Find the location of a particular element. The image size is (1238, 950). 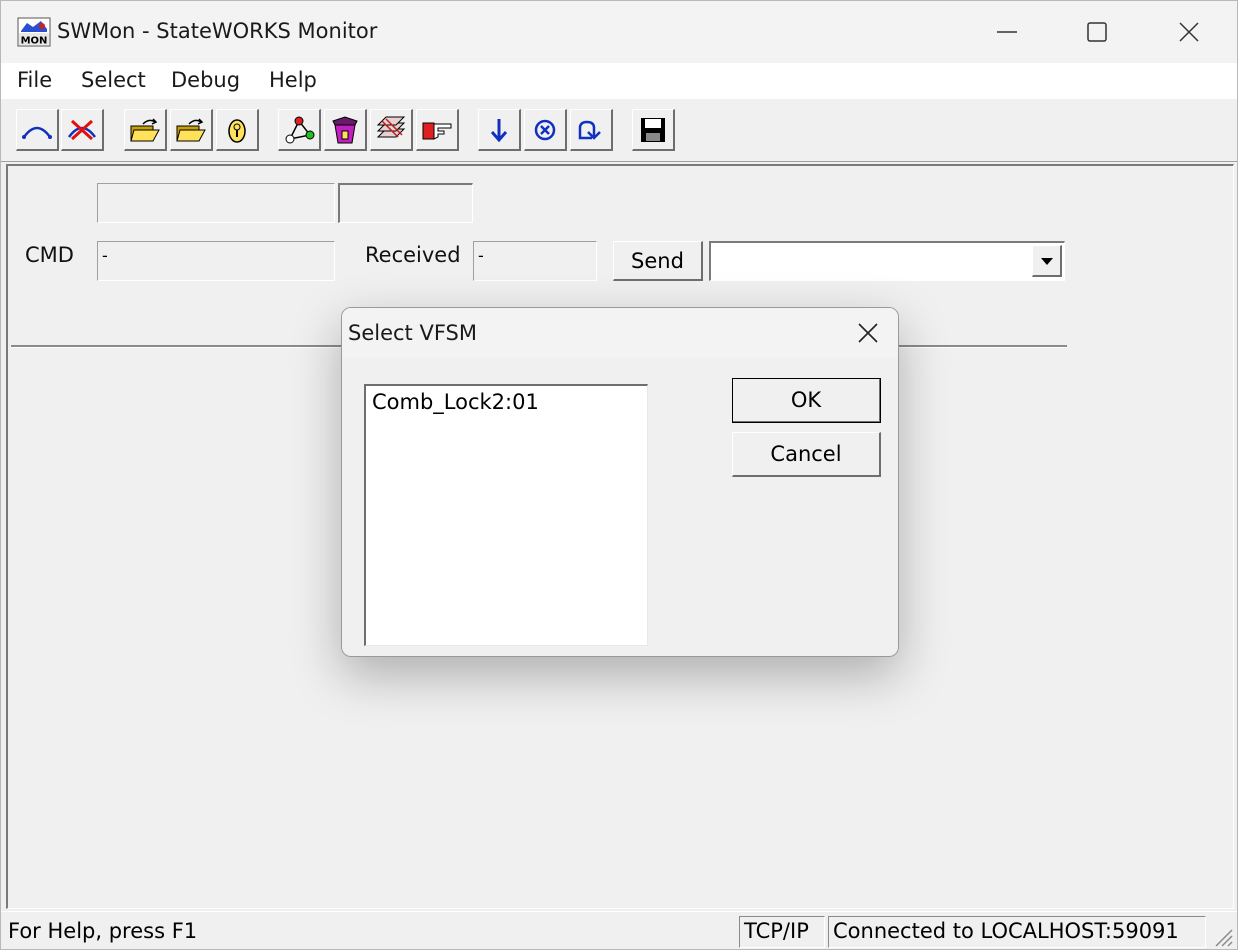

open-2-button is located at coordinates (191, 130).